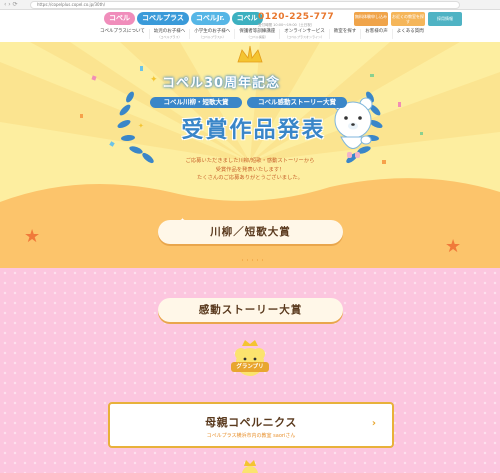  I want to click on logo-copelplus: コペルプラス, so click(163, 18).